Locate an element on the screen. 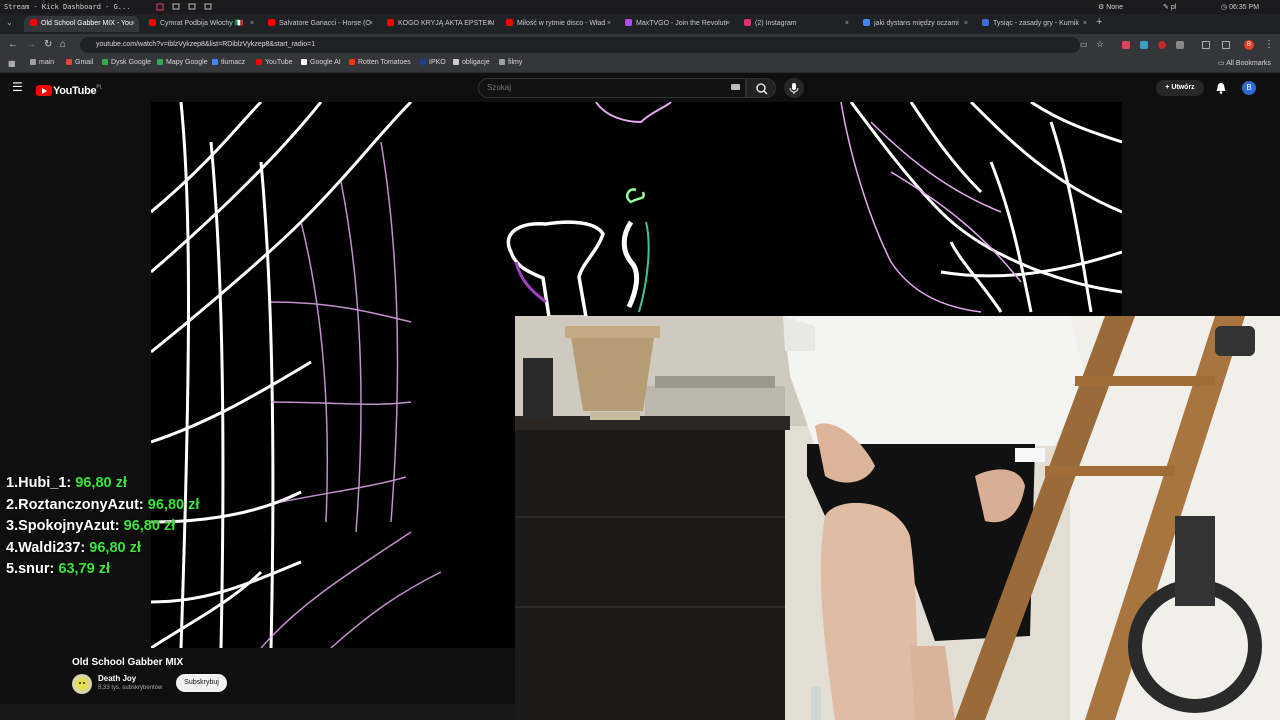  side-panel-icon is located at coordinates (1206, 45).